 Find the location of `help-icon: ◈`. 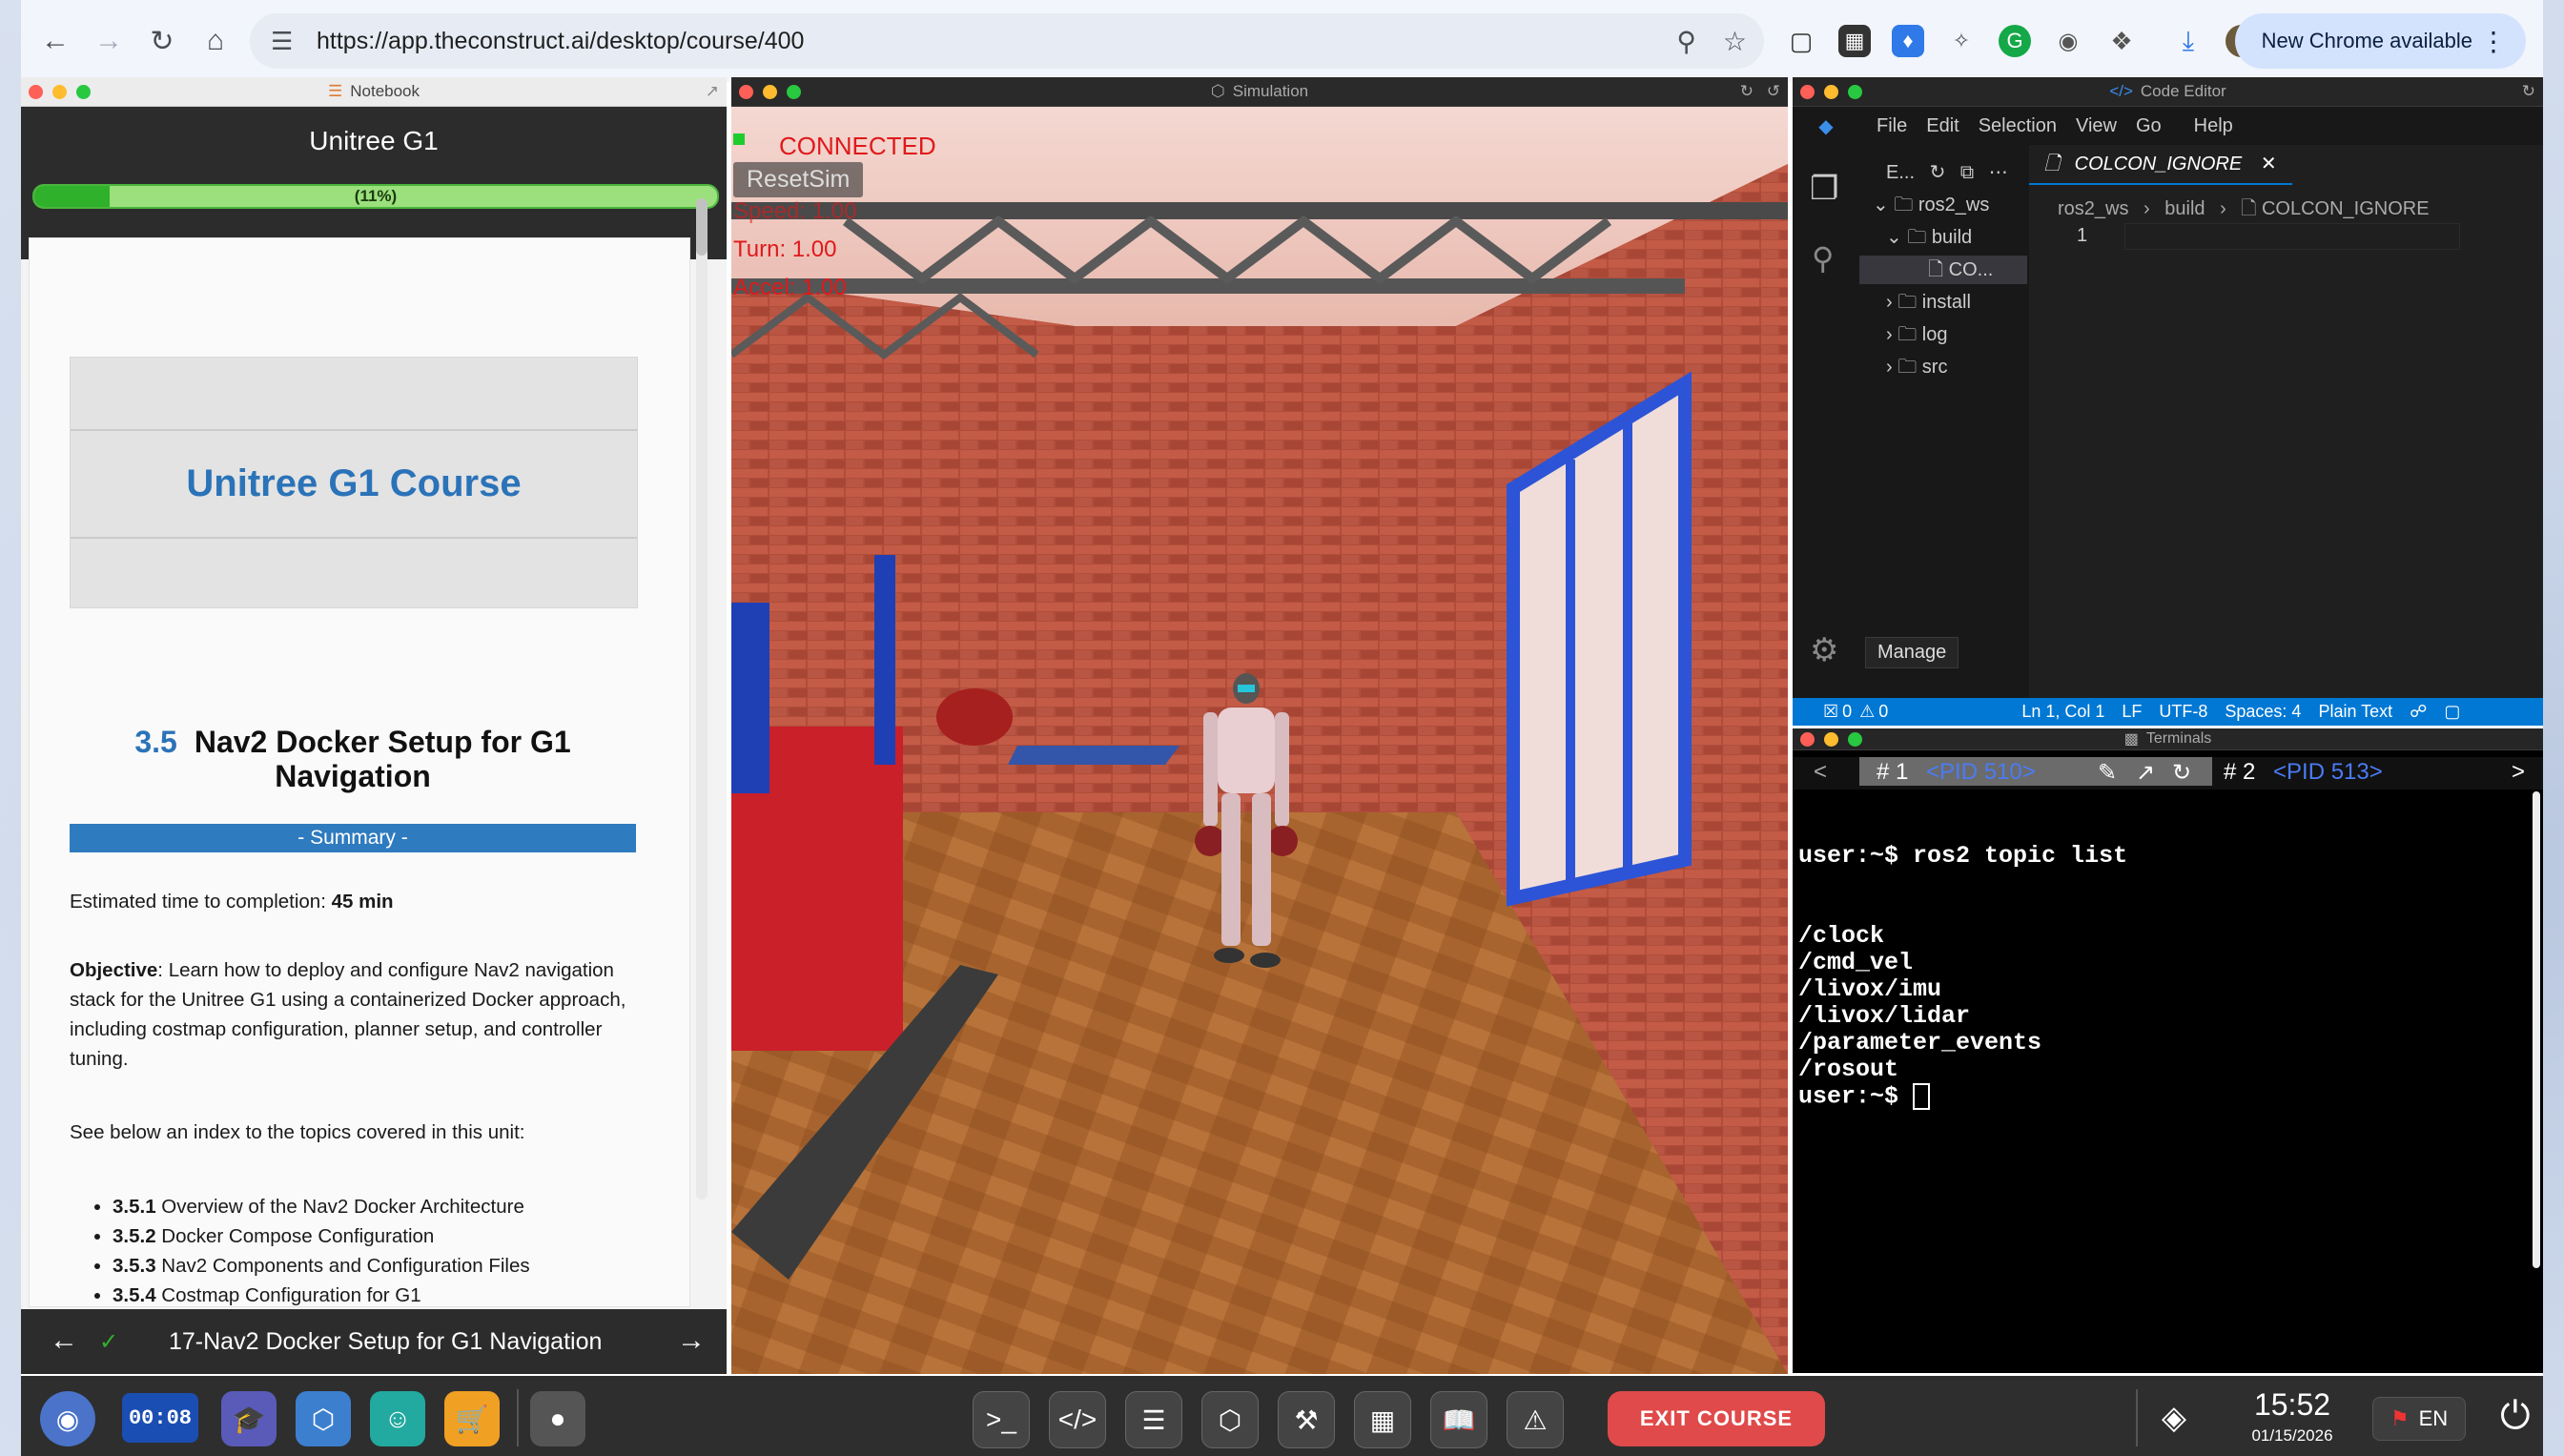

help-icon: ◈ is located at coordinates (2174, 1418).